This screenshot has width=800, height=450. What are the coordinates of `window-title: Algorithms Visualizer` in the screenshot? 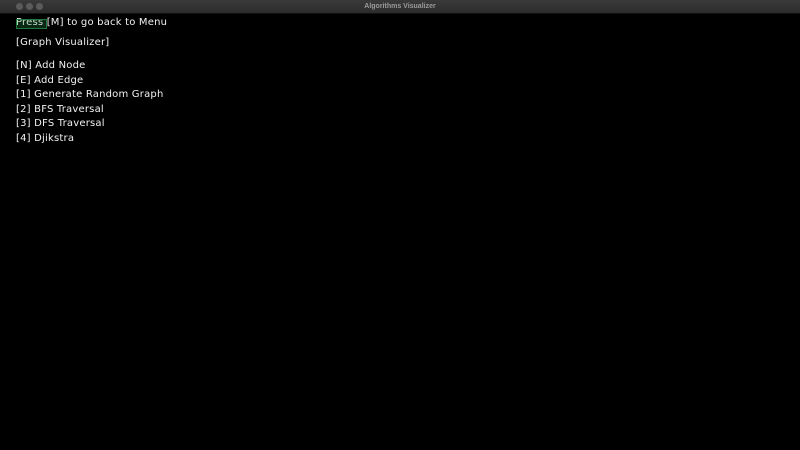 It's located at (400, 6).